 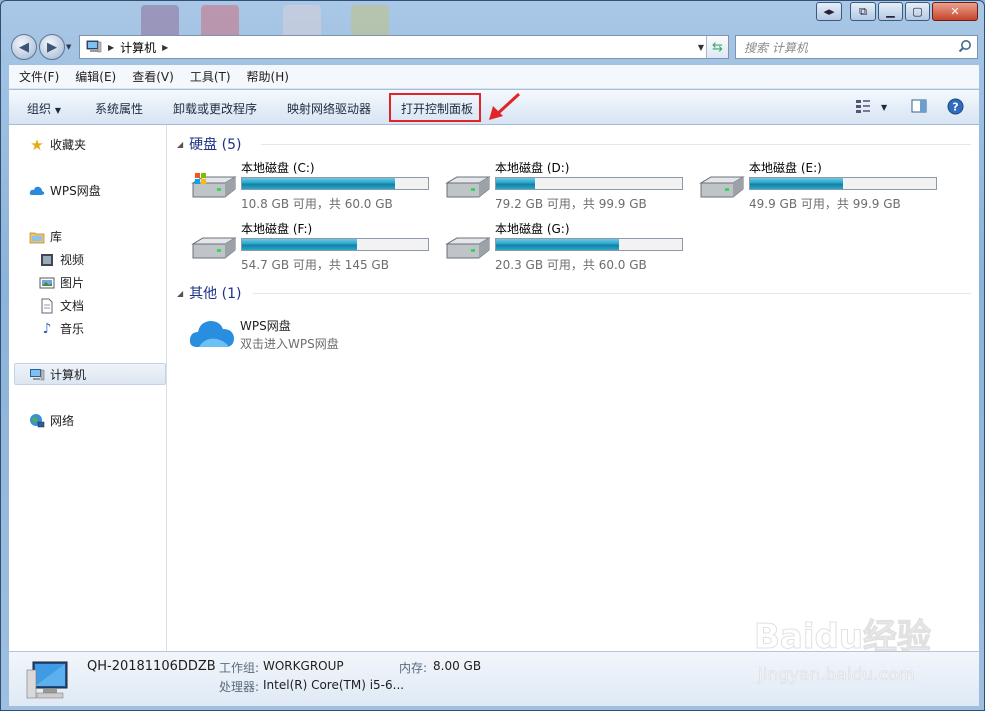 What do you see at coordinates (829, 11) in the screenshot?
I see `switch-window-button: ◂▸` at bounding box center [829, 11].